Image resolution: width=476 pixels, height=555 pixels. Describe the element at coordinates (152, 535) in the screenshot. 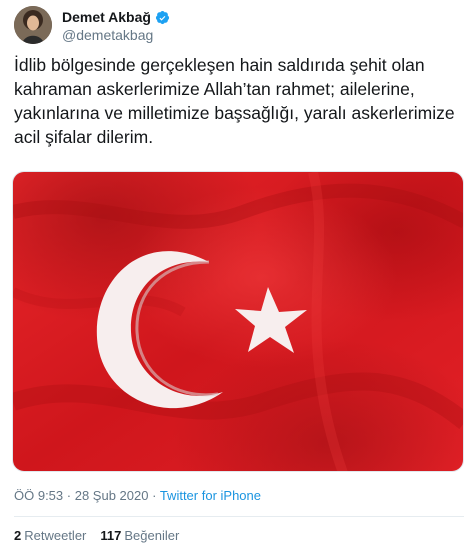

I see `likes-label: Beğeniler` at that location.